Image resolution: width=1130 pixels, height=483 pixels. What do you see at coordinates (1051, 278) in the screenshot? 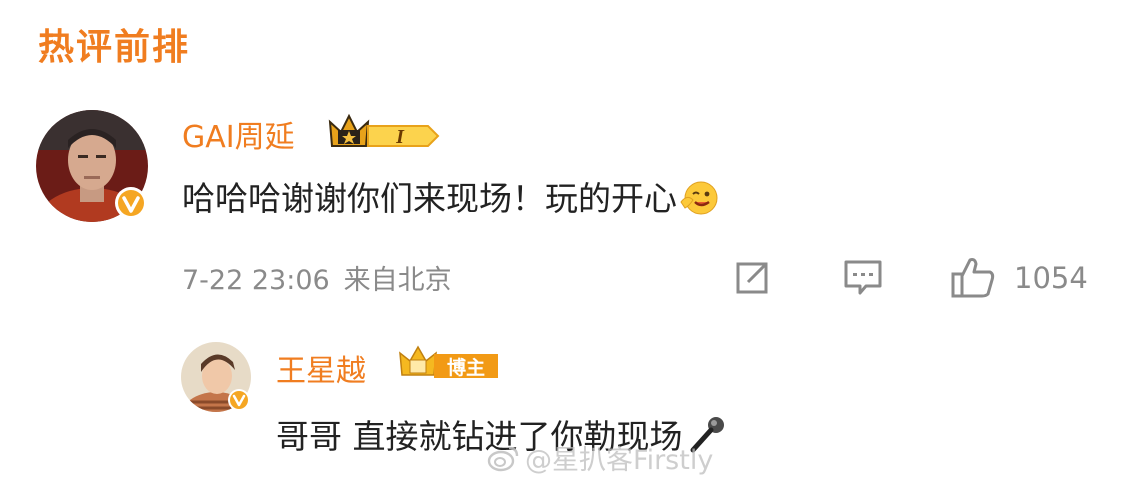
I see `like-count: 1054` at bounding box center [1051, 278].